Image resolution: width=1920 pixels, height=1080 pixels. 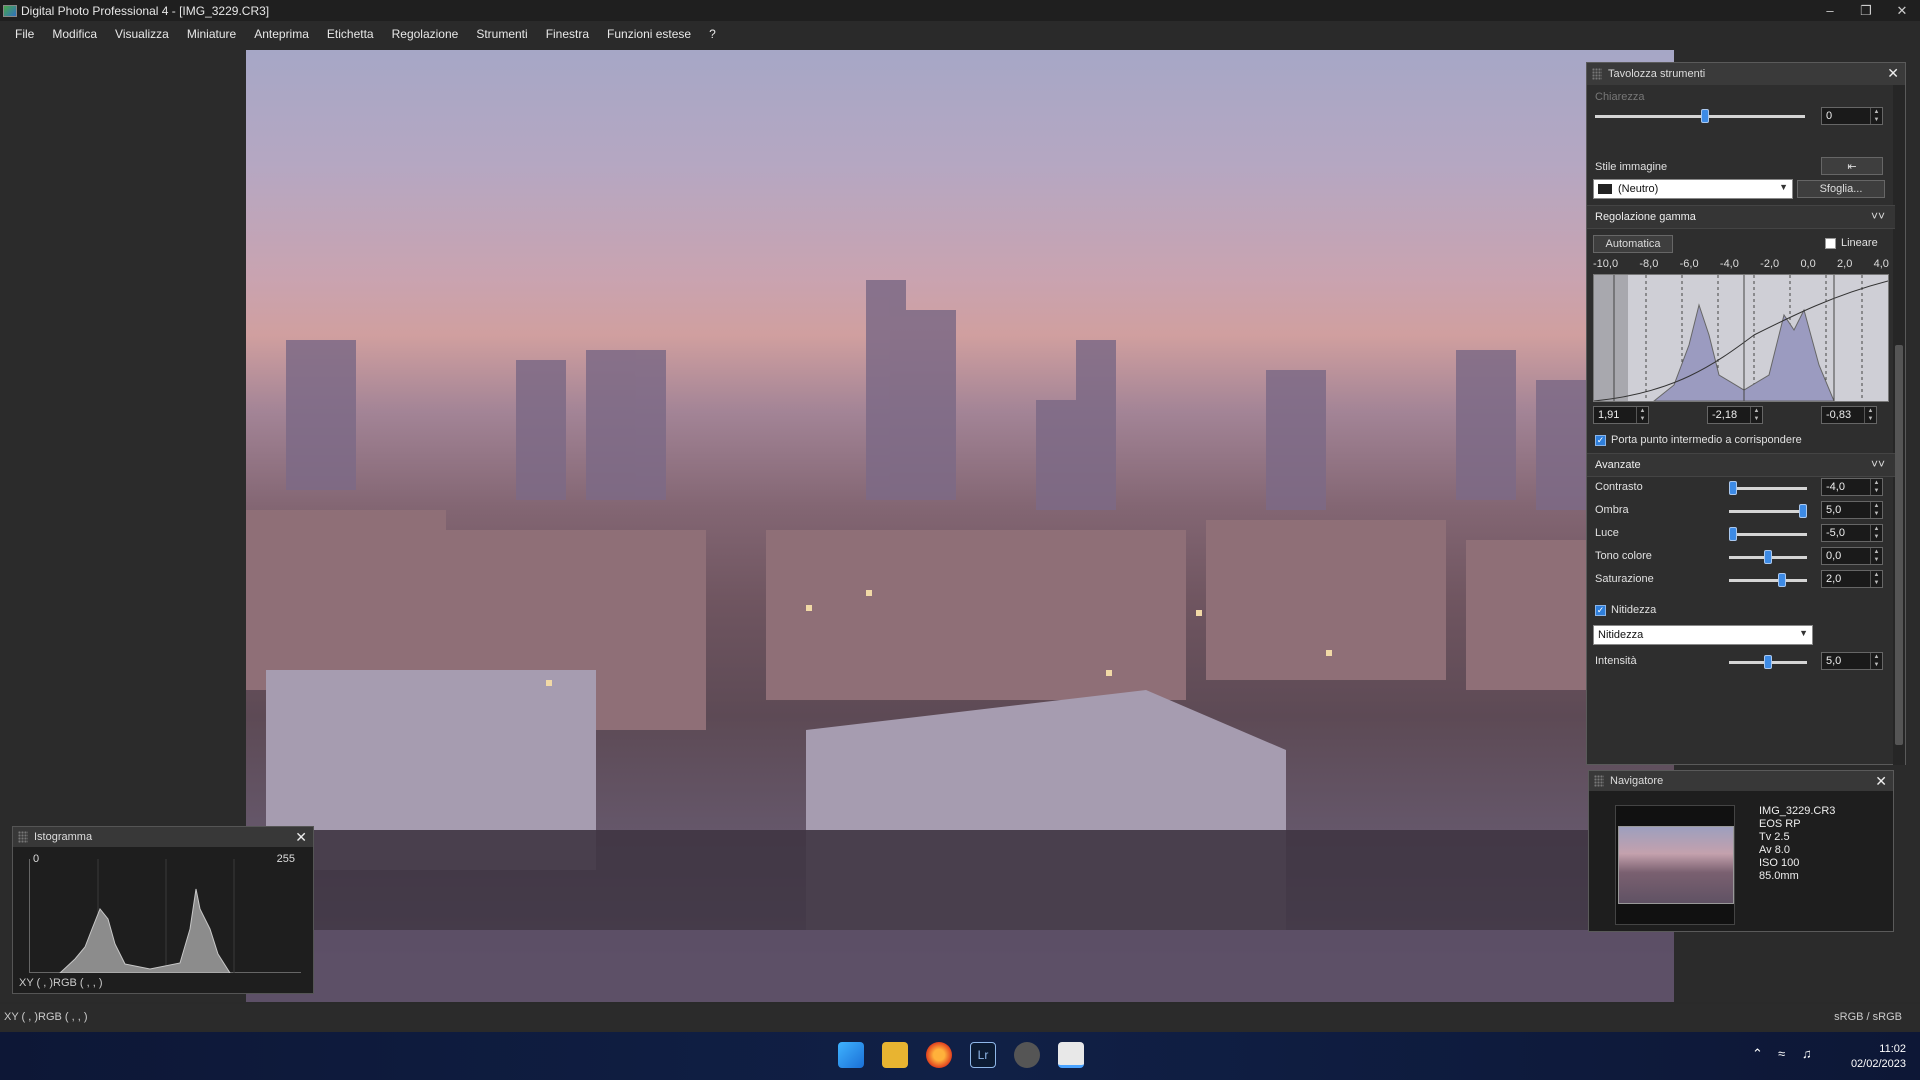 I want to click on sharpness-checkbox: ✓, so click(x=1600, y=610).